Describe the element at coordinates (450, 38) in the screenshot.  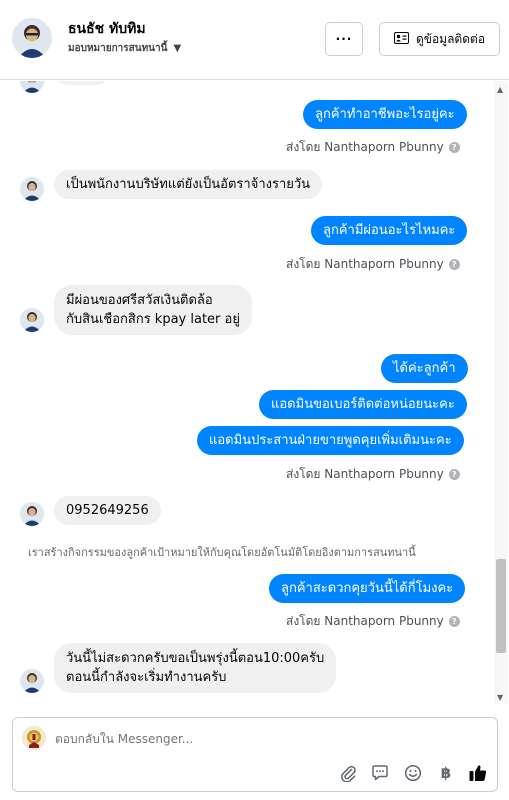
I see `view-contact-label: ดูข้อมูลติดต่อ` at that location.